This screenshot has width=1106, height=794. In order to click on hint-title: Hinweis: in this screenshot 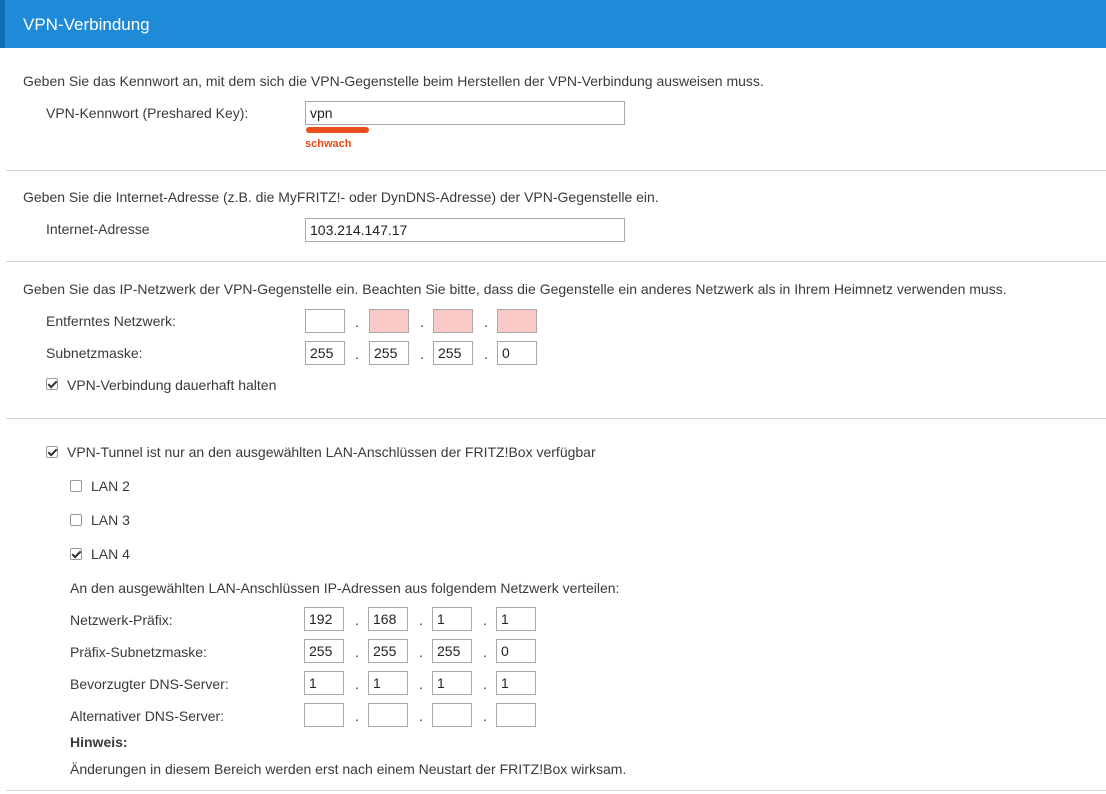, I will do `click(99, 742)`.